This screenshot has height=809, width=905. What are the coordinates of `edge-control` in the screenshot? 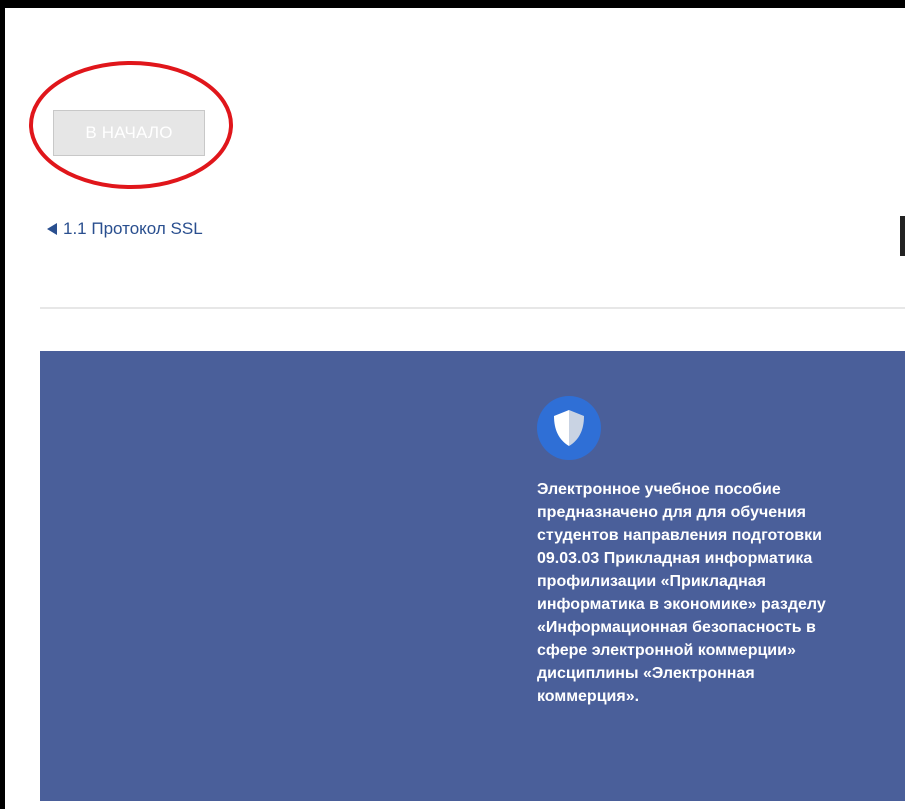 It's located at (902, 236).